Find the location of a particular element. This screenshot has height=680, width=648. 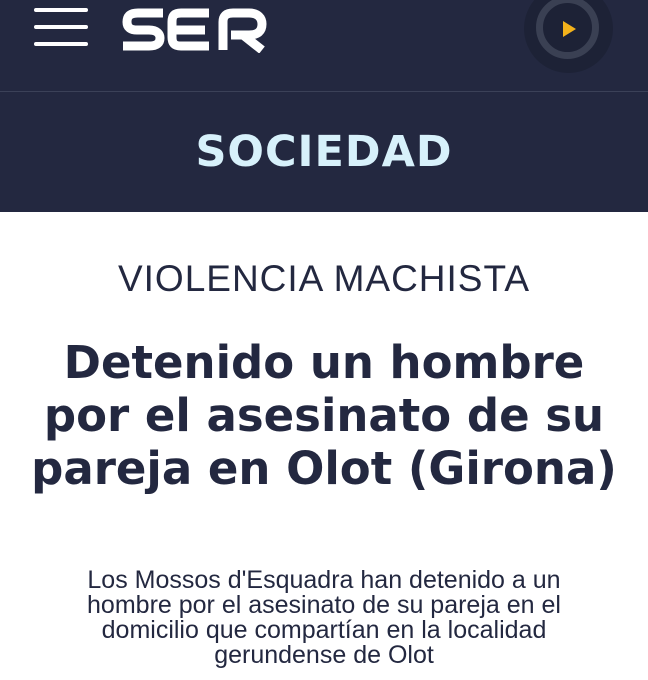

play-radio-button is located at coordinates (568, 36).